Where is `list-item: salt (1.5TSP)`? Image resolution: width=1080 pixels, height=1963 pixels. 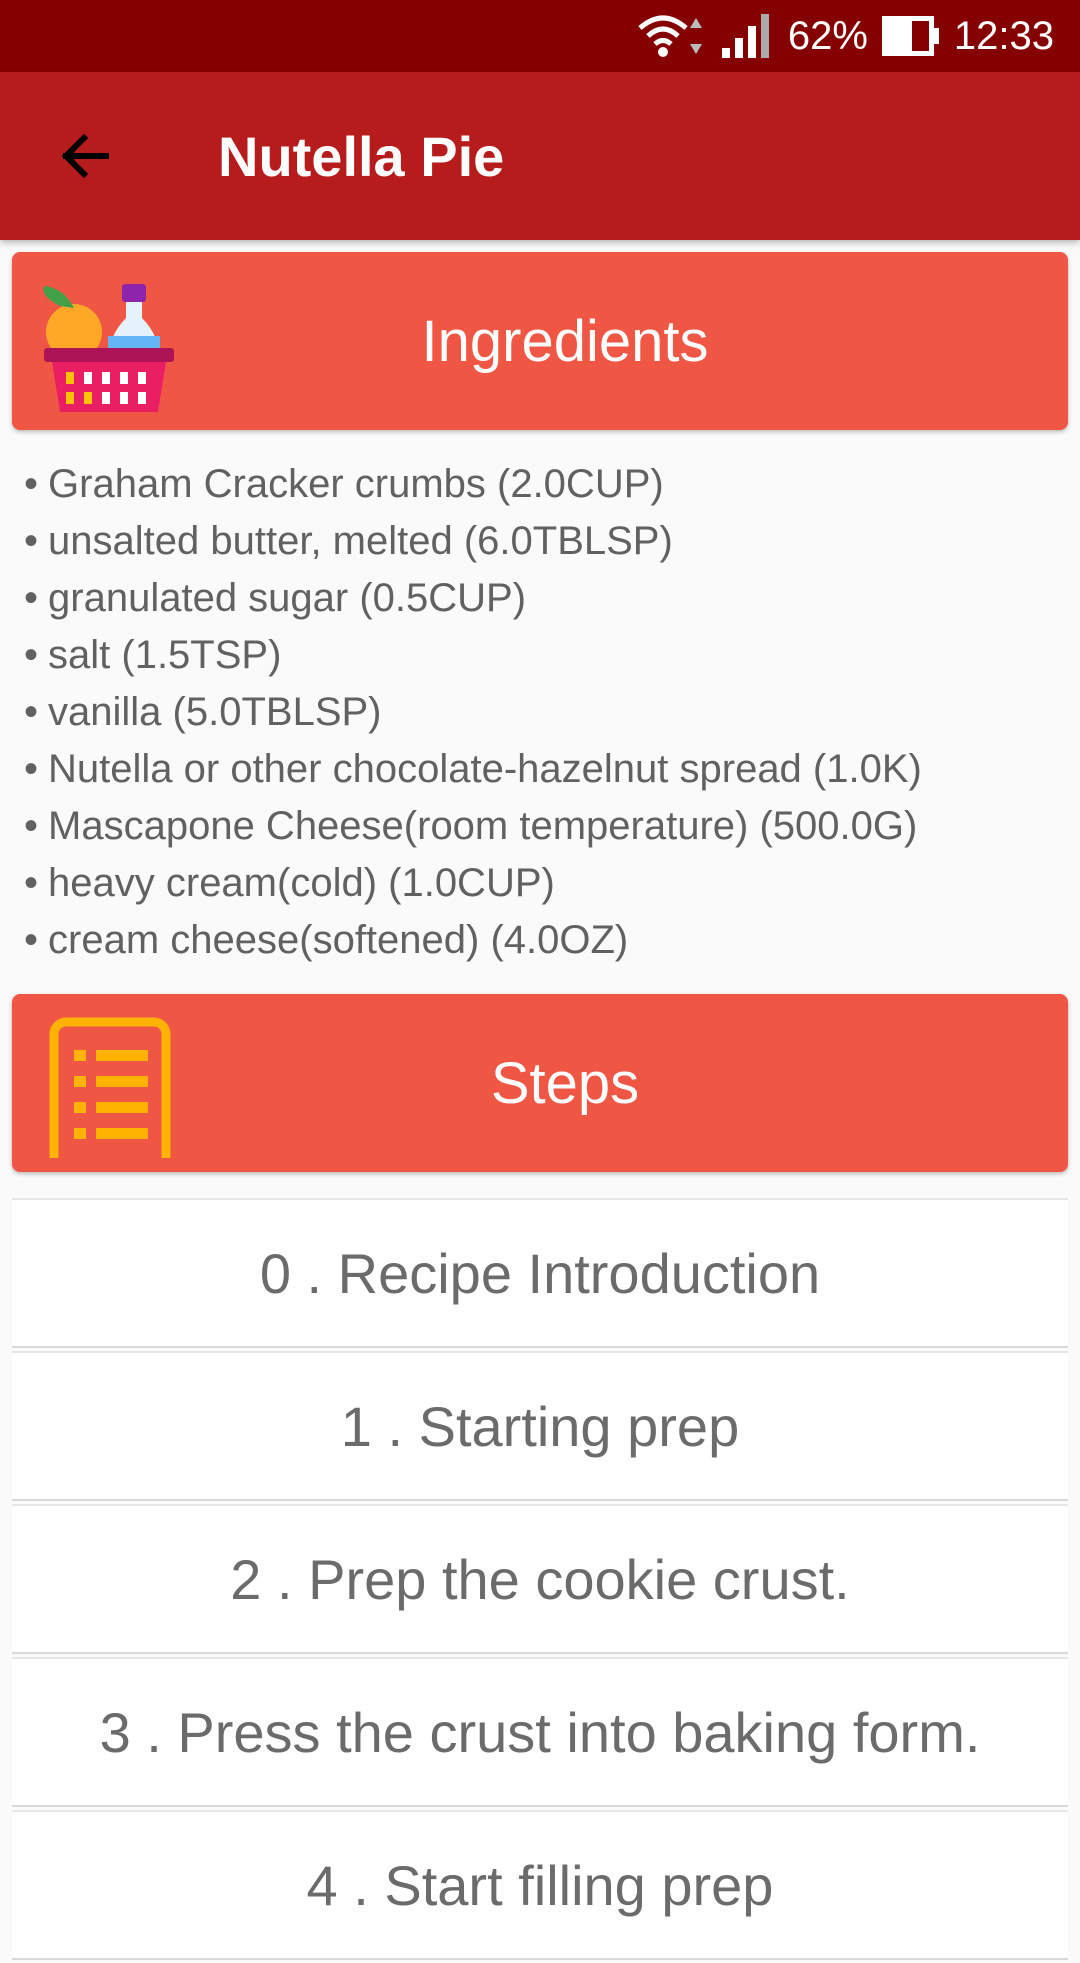 list-item: salt (1.5TSP) is located at coordinates (544, 655).